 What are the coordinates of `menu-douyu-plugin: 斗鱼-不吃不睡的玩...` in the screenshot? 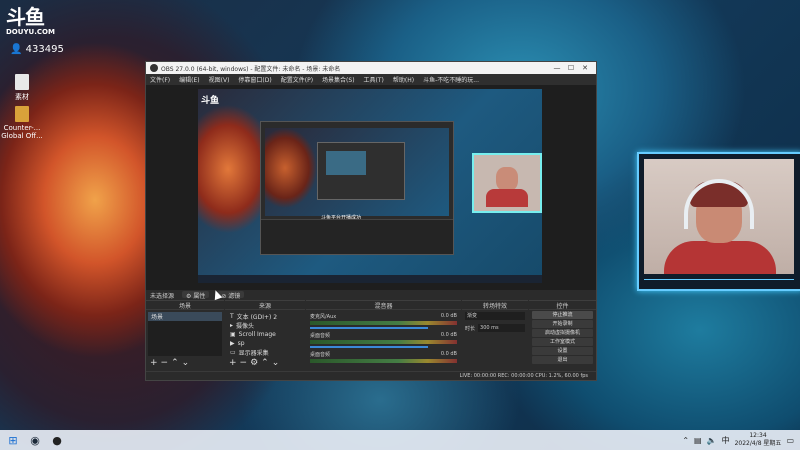 It's located at (451, 79).